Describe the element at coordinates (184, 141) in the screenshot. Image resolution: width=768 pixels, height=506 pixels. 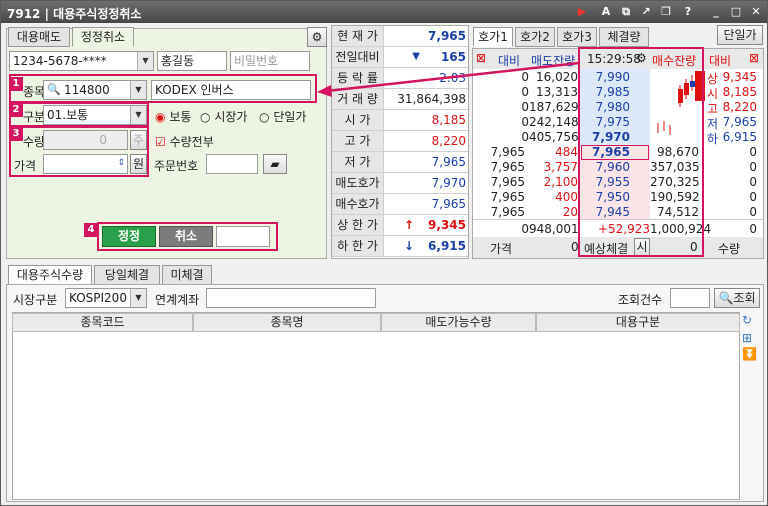
I see `all-qty-checkbox: ☑ 수량전부` at that location.